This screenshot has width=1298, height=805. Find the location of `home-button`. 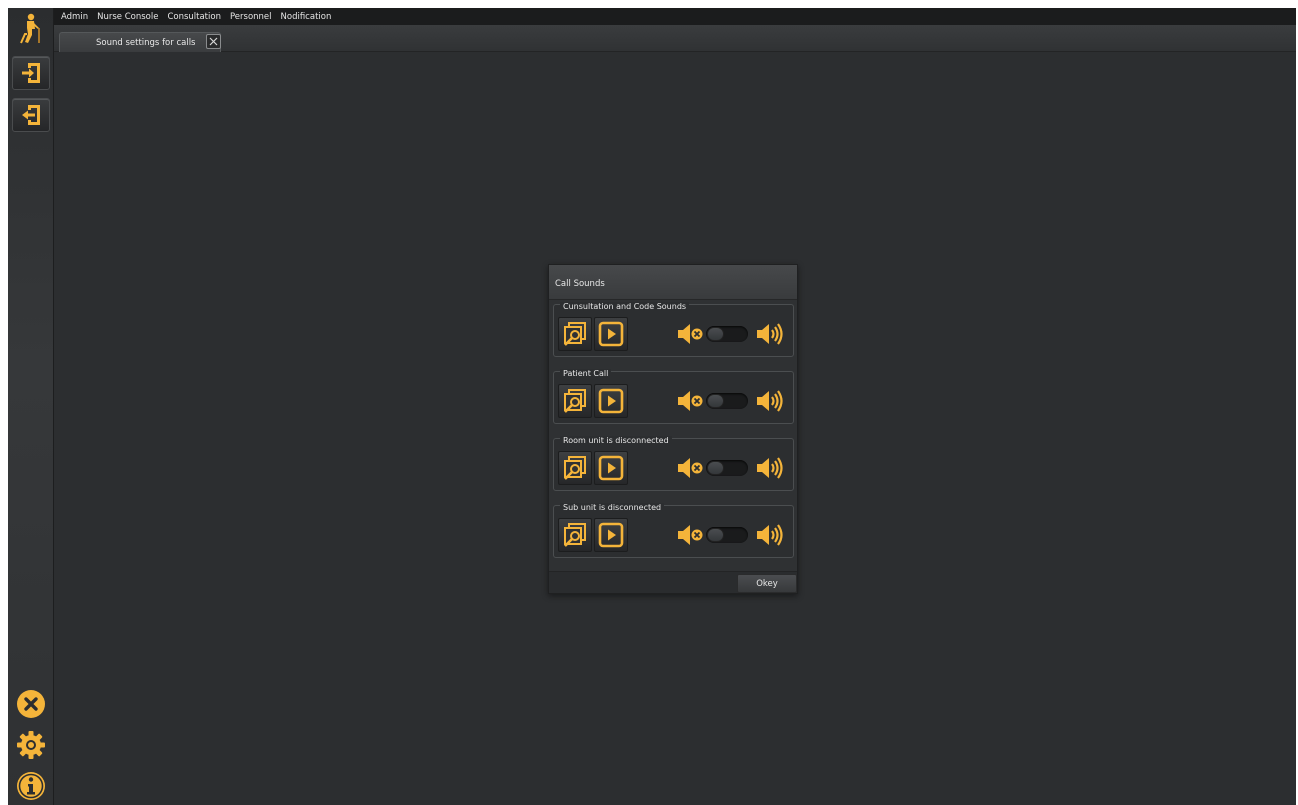

home-button is located at coordinates (31, 28).